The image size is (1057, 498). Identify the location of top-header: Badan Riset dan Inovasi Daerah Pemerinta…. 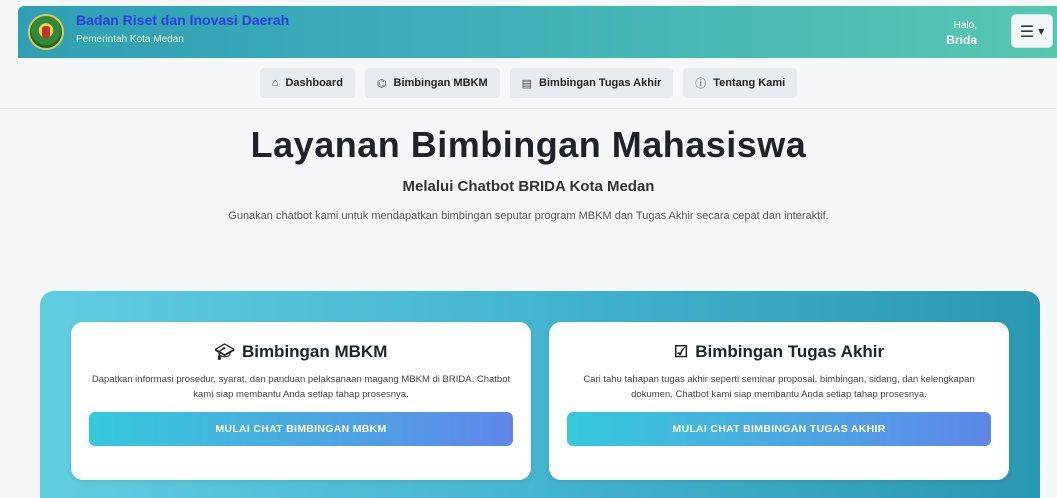
(537, 32).